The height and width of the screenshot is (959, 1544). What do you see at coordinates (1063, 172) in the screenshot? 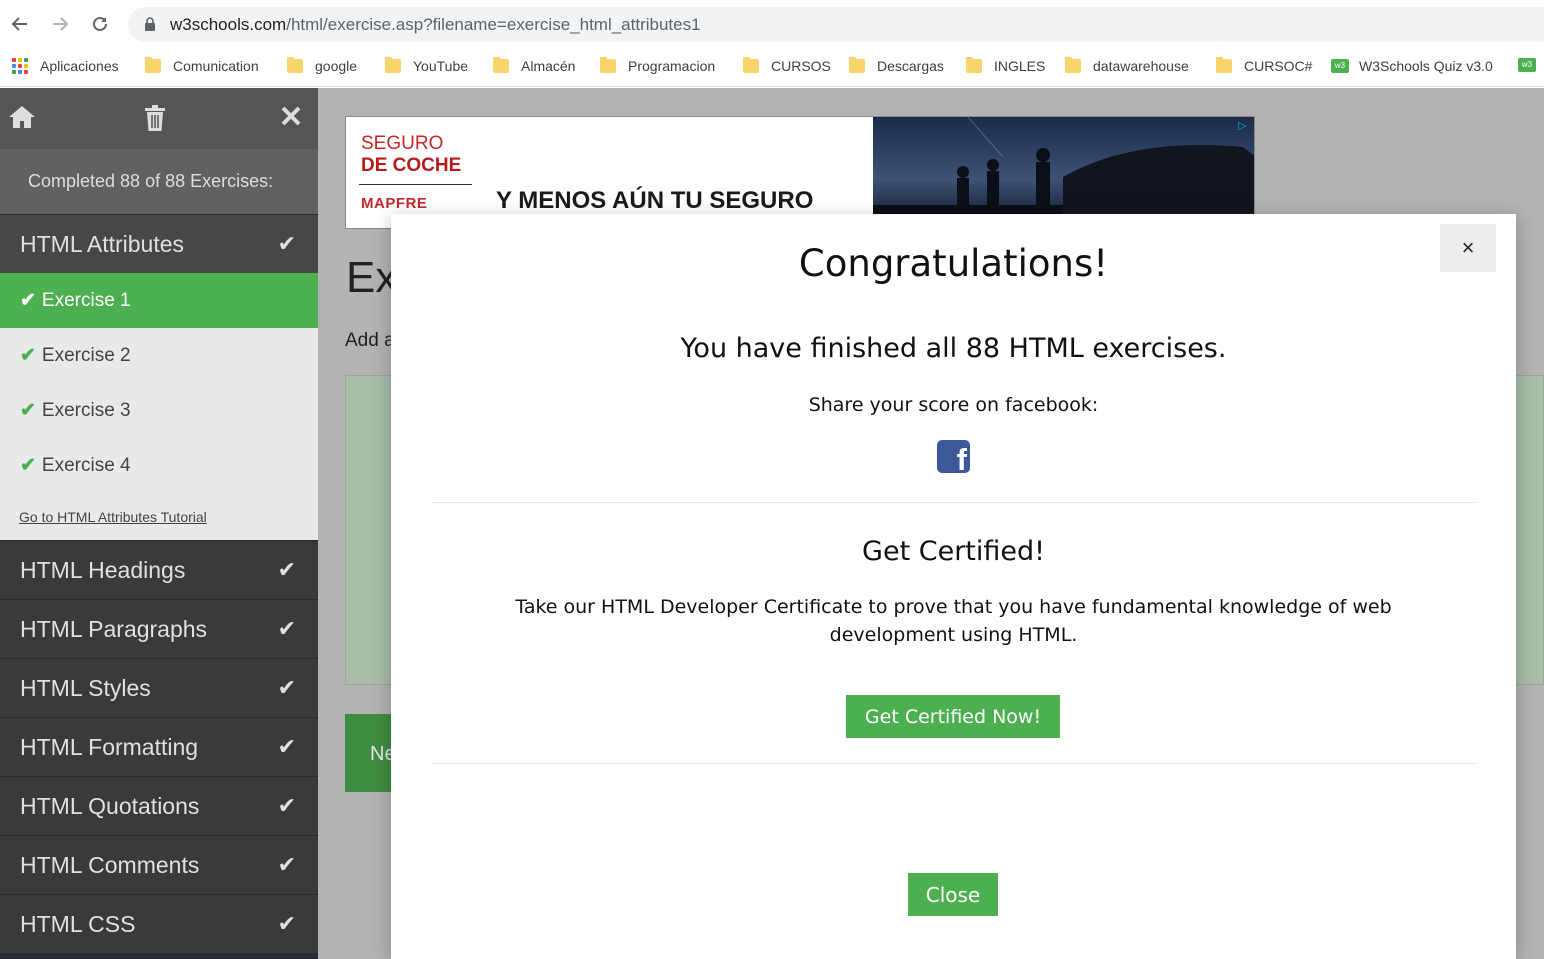
I see `ad-photo: ▷` at bounding box center [1063, 172].